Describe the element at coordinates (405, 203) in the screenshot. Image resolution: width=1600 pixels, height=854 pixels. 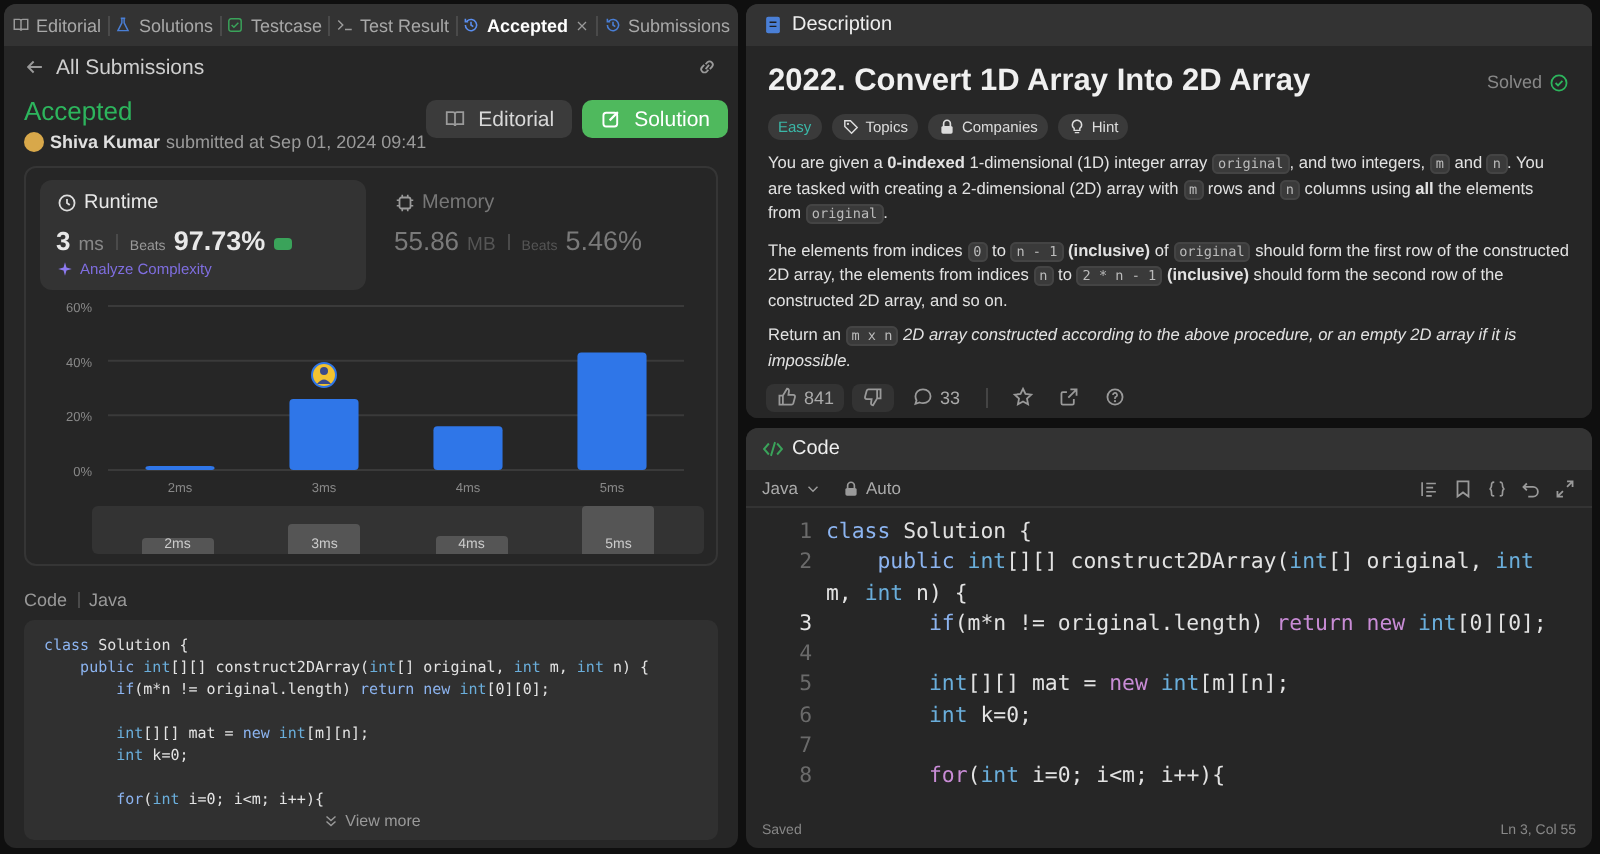
I see `chip-icon` at that location.